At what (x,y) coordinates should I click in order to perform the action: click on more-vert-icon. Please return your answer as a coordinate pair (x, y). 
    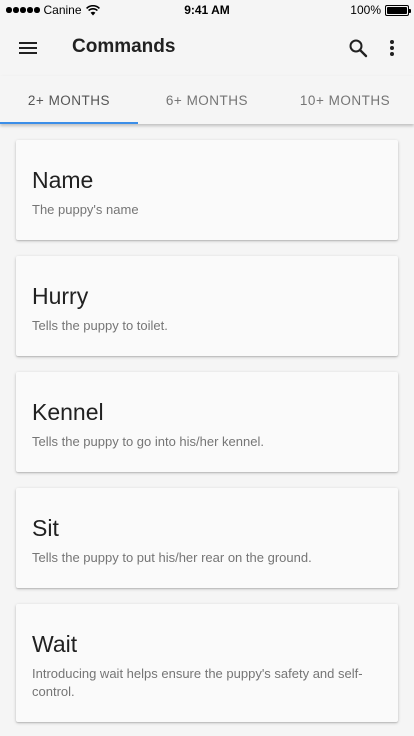
    Looking at the image, I should click on (392, 48).